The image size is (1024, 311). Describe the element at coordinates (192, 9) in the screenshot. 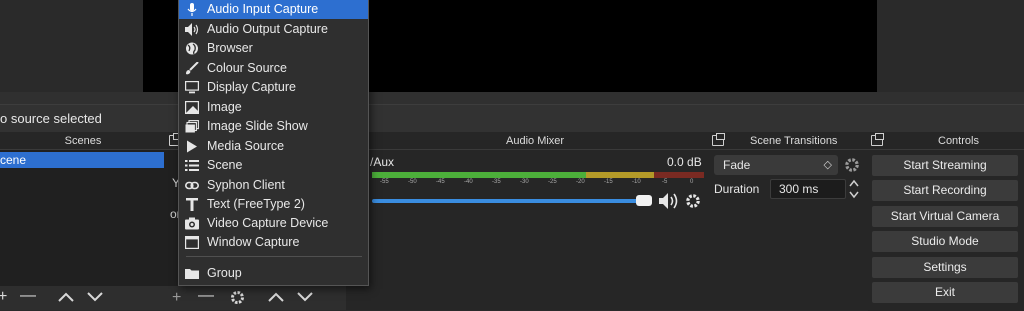

I see `microphone-icon` at that location.